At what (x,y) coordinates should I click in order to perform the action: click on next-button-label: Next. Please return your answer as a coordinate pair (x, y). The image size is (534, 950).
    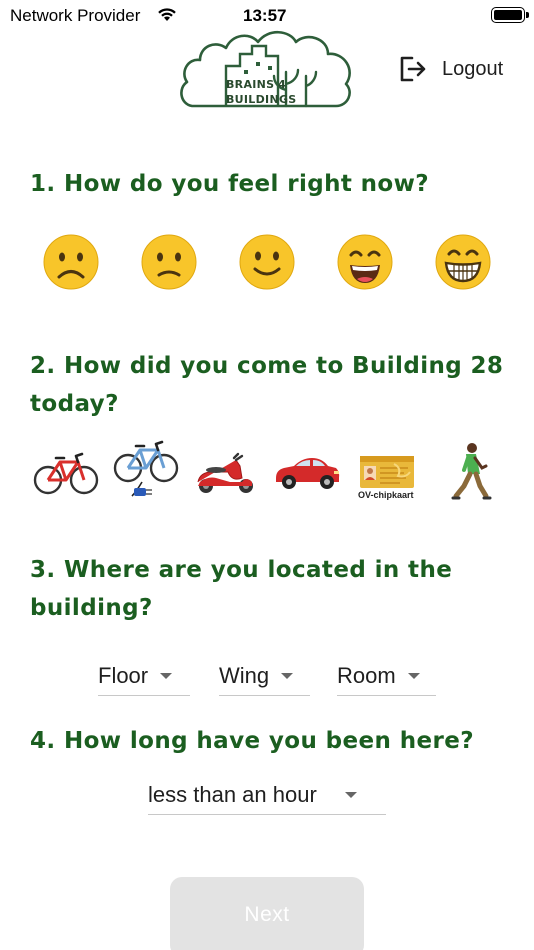
    Looking at the image, I should click on (267, 914).